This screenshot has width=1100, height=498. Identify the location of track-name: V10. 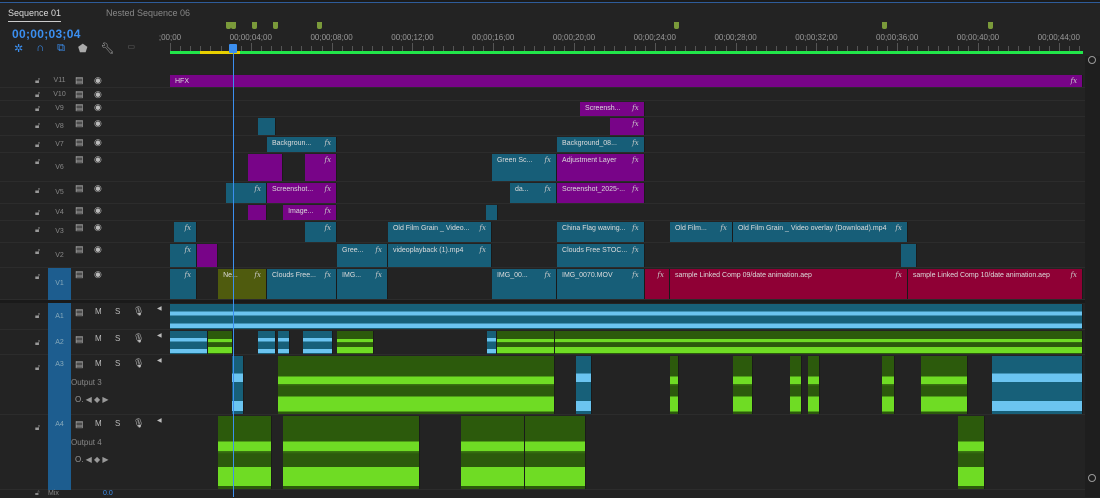
(59, 94).